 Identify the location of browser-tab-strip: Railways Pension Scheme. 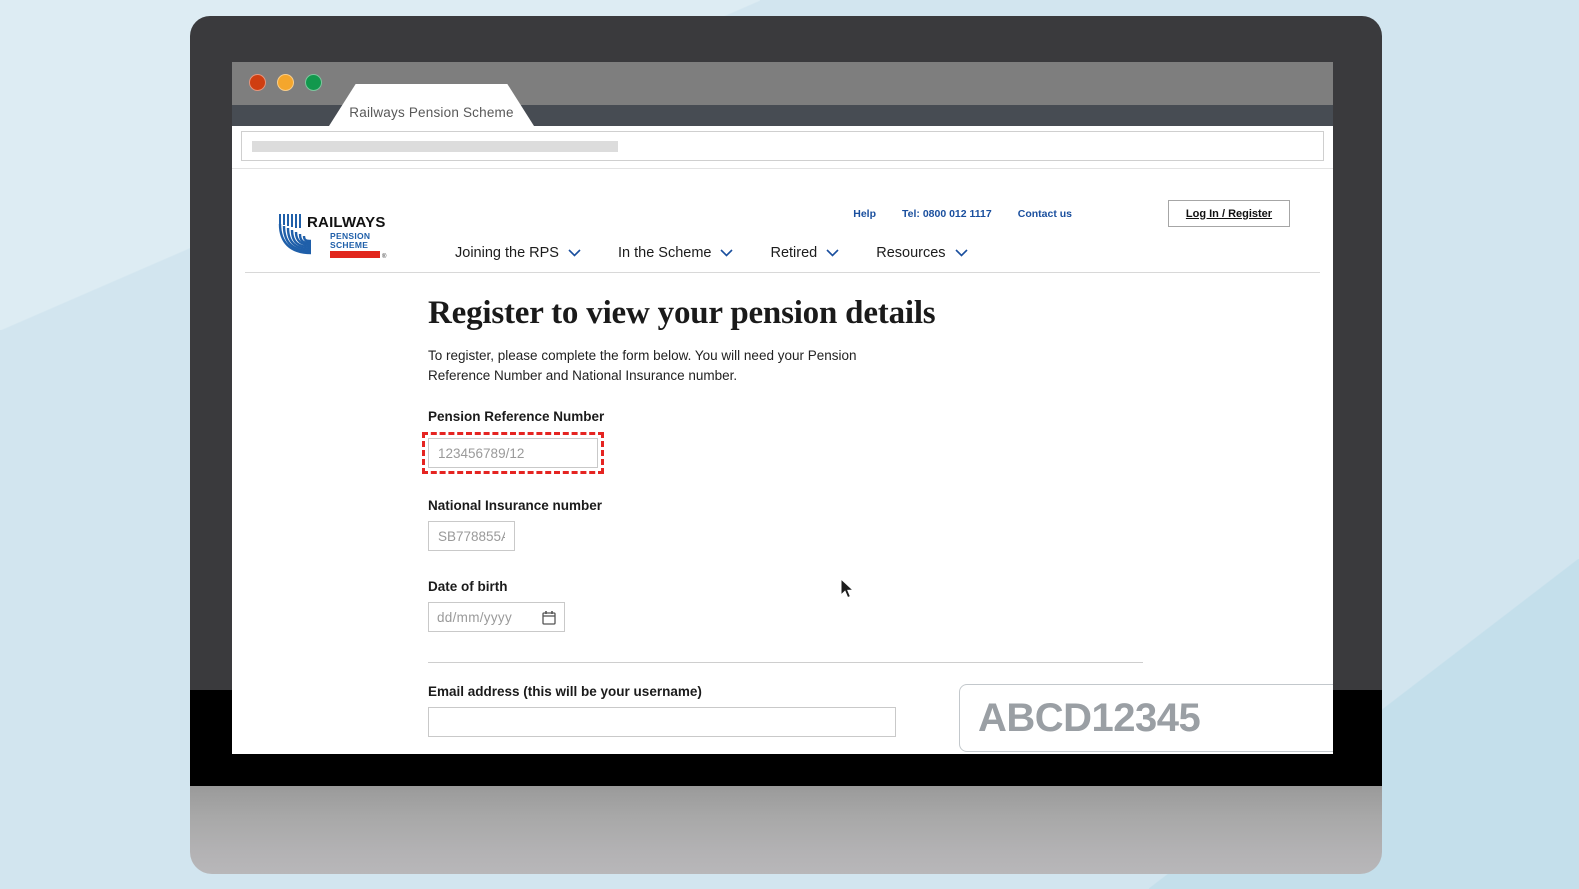
(782, 105).